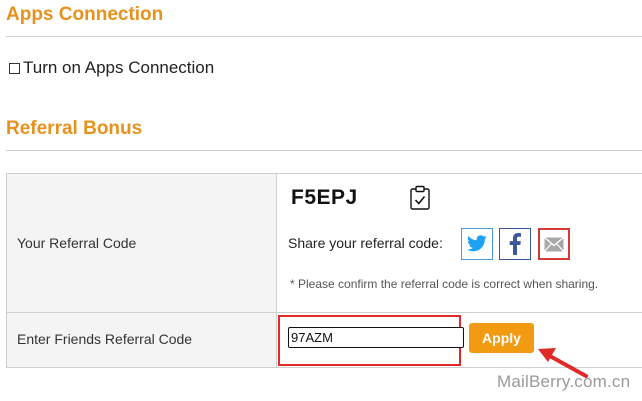 The image size is (642, 401). What do you see at coordinates (376, 337) in the screenshot?
I see `friend-referral-code-input` at bounding box center [376, 337].